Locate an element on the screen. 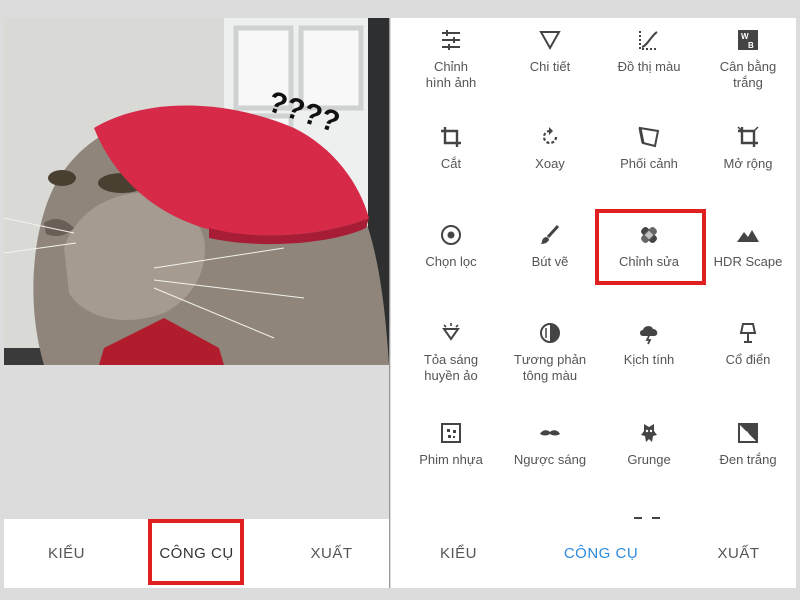 This screenshot has height=600, width=800. svg-text: W is located at coordinates (745, 36).